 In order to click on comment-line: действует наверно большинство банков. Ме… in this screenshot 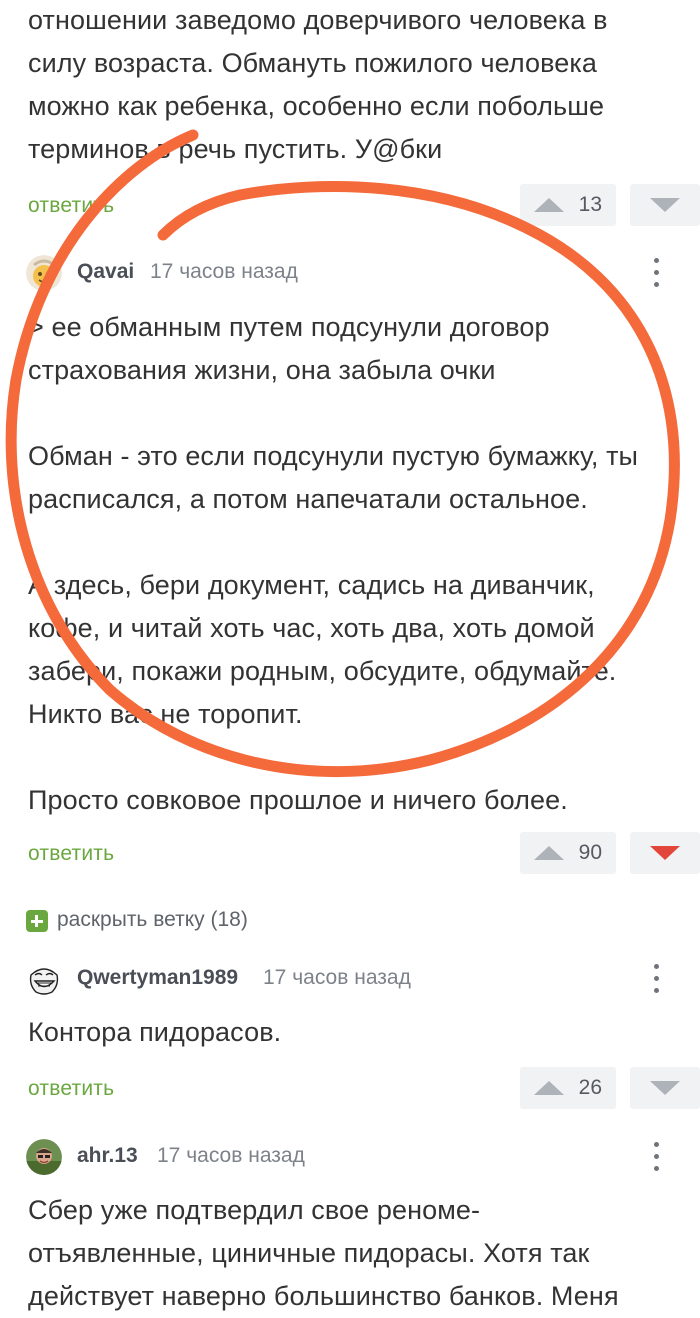, I will do `click(323, 1296)`.